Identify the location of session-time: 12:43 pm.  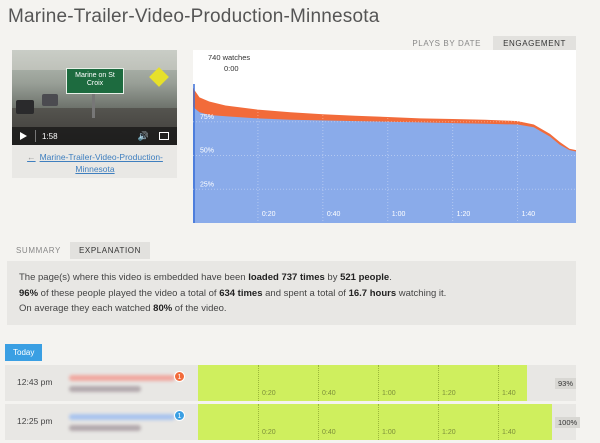
(35, 382).